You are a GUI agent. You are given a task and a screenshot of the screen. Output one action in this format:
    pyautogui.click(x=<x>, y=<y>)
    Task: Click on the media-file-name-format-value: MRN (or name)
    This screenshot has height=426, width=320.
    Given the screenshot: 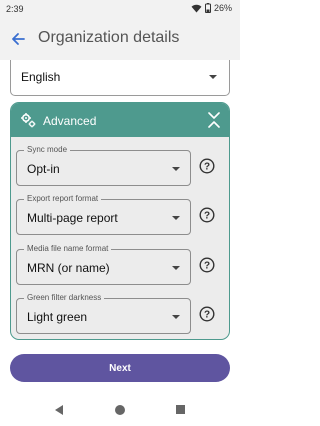 What is the action you would take?
    pyautogui.click(x=68, y=268)
    